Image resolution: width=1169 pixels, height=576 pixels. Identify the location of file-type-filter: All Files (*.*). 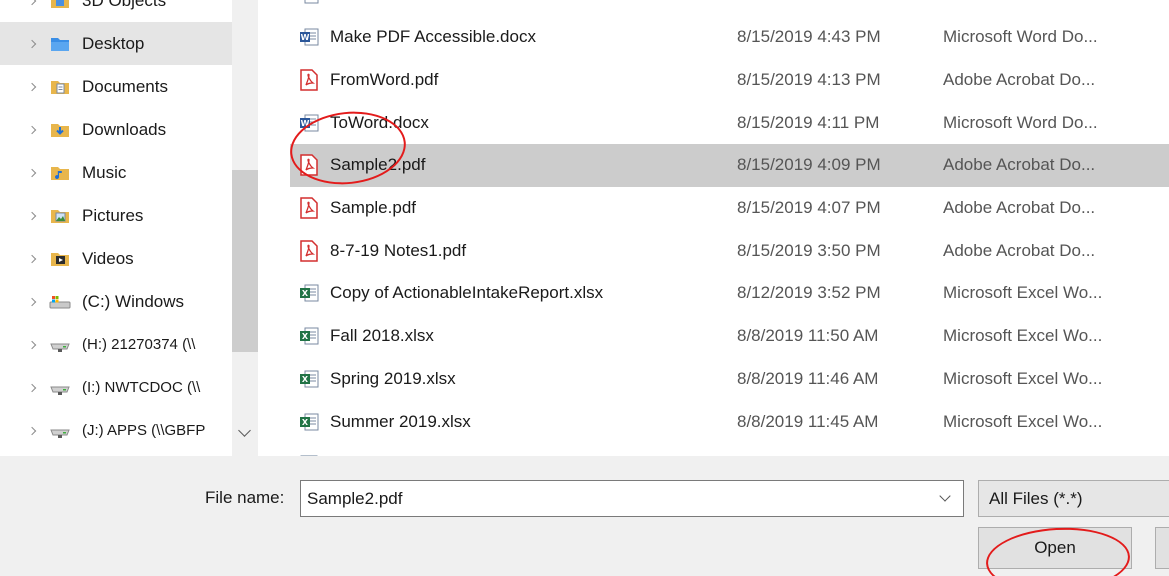
(1073, 498).